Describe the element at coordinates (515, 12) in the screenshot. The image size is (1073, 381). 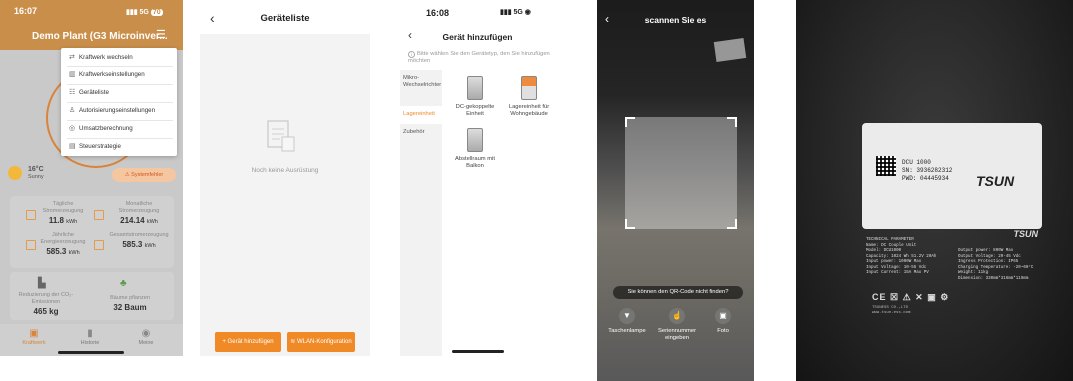
I see `status-network: ▮▮▮ 5G ◉` at that location.